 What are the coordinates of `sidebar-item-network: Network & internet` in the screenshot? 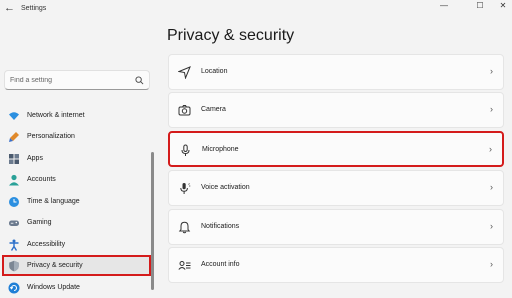 It's located at (76, 116).